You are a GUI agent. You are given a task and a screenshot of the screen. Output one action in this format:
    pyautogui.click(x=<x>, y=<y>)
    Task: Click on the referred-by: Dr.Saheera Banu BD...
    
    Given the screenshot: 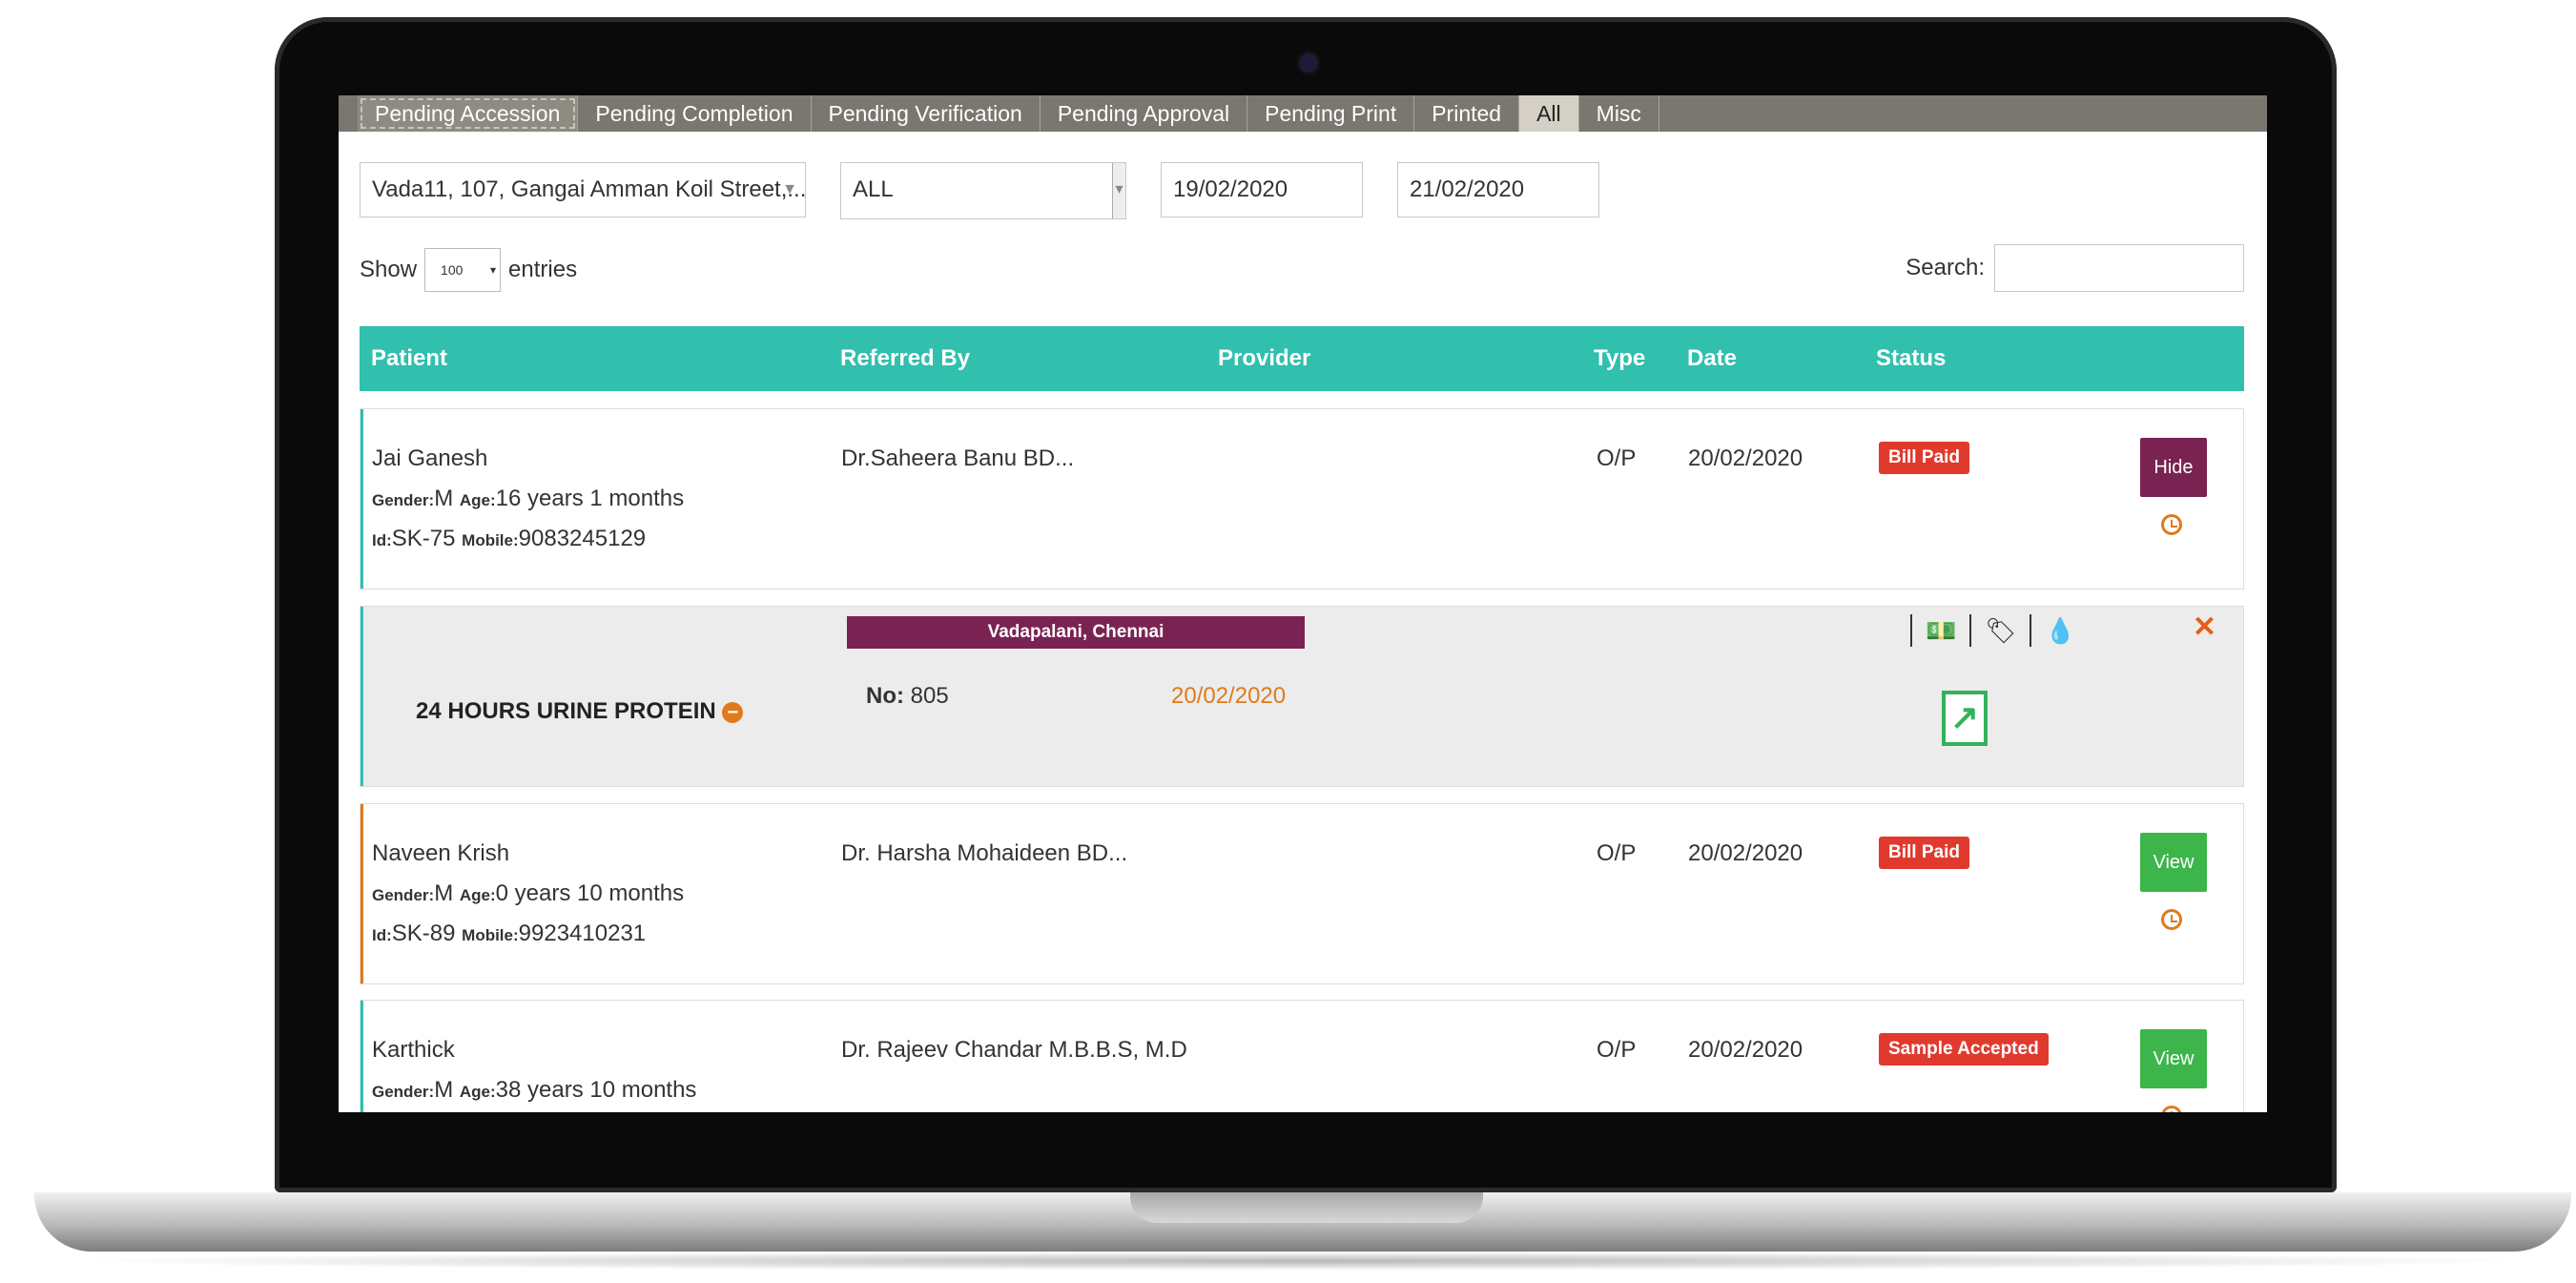 What is the action you would take?
    pyautogui.click(x=958, y=458)
    